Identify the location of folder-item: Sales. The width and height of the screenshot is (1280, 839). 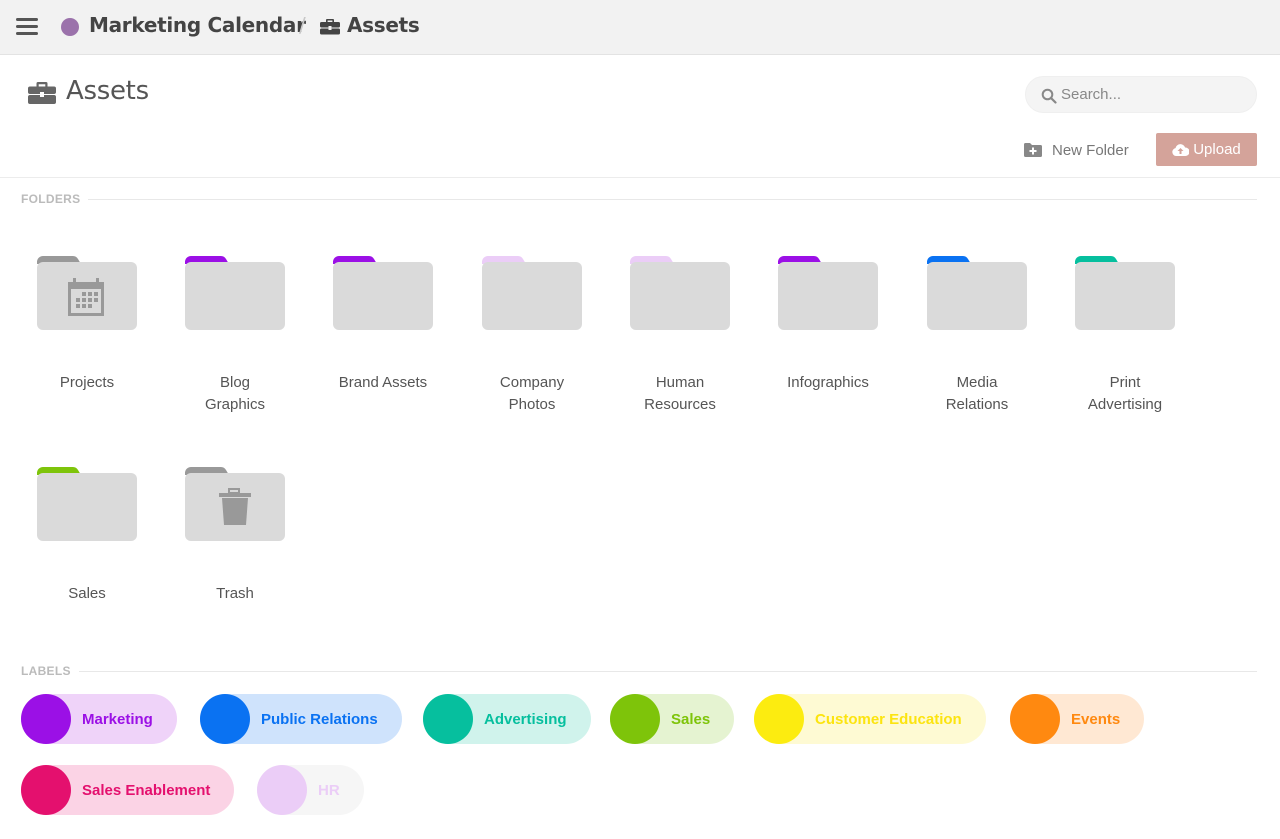
(87, 534).